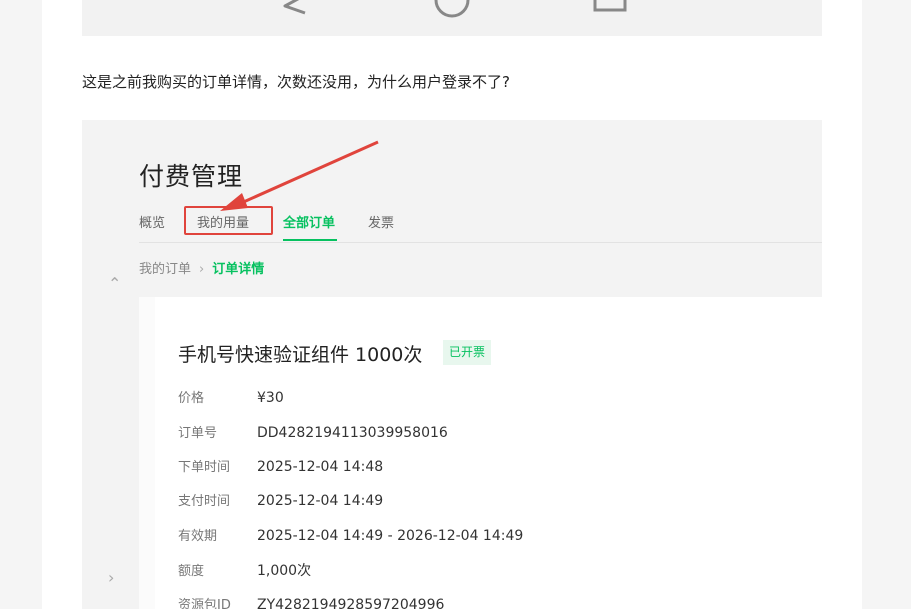 This screenshot has width=911, height=609. I want to click on top-screenshot-image, so click(452, 18).